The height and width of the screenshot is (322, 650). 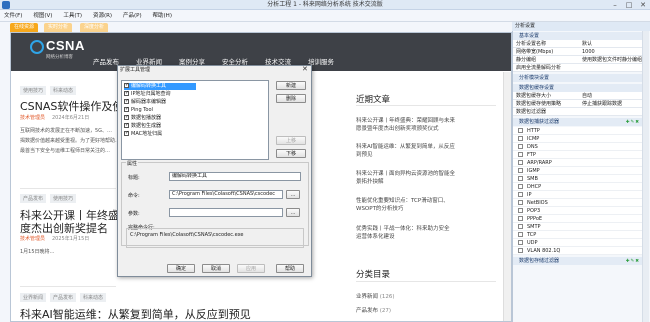 What do you see at coordinates (577, 155) in the screenshot?
I see `protocol-filter-row: FTP` at bounding box center [577, 155].